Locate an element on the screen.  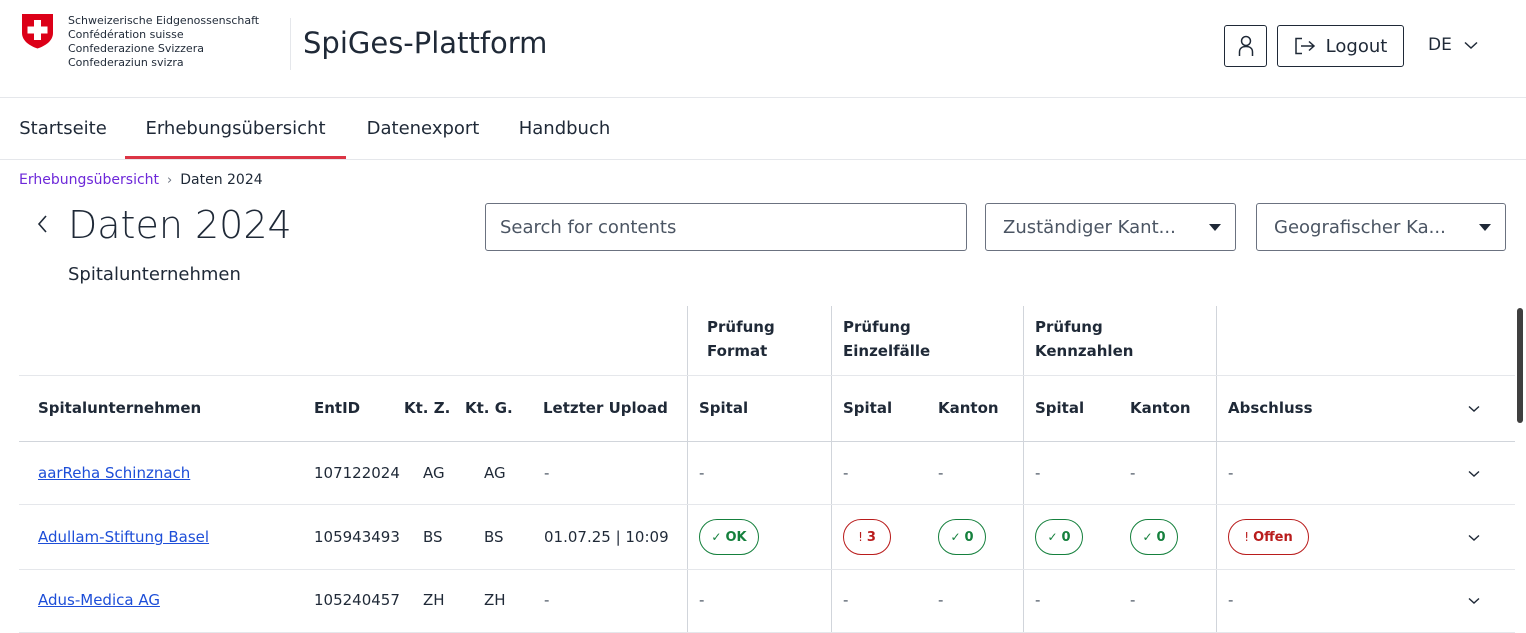
confederation-rm: Confederaziun svizra is located at coordinates (126, 62).